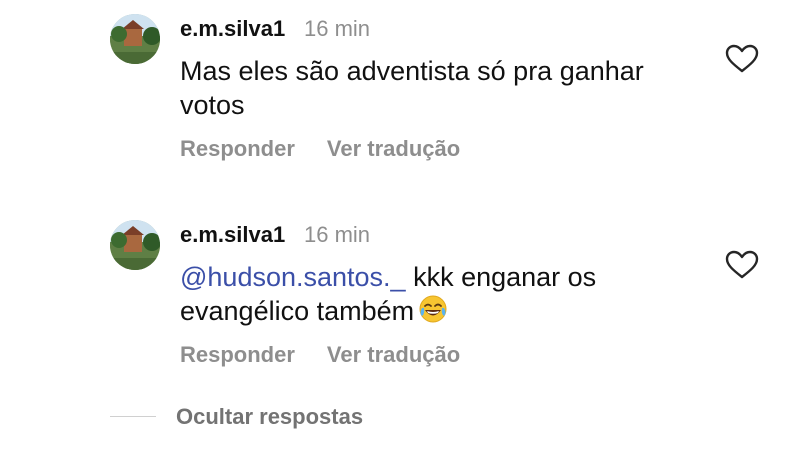 The width and height of the screenshot is (800, 459). I want to click on hide-replies-button: Ocultar respostas, so click(269, 417).